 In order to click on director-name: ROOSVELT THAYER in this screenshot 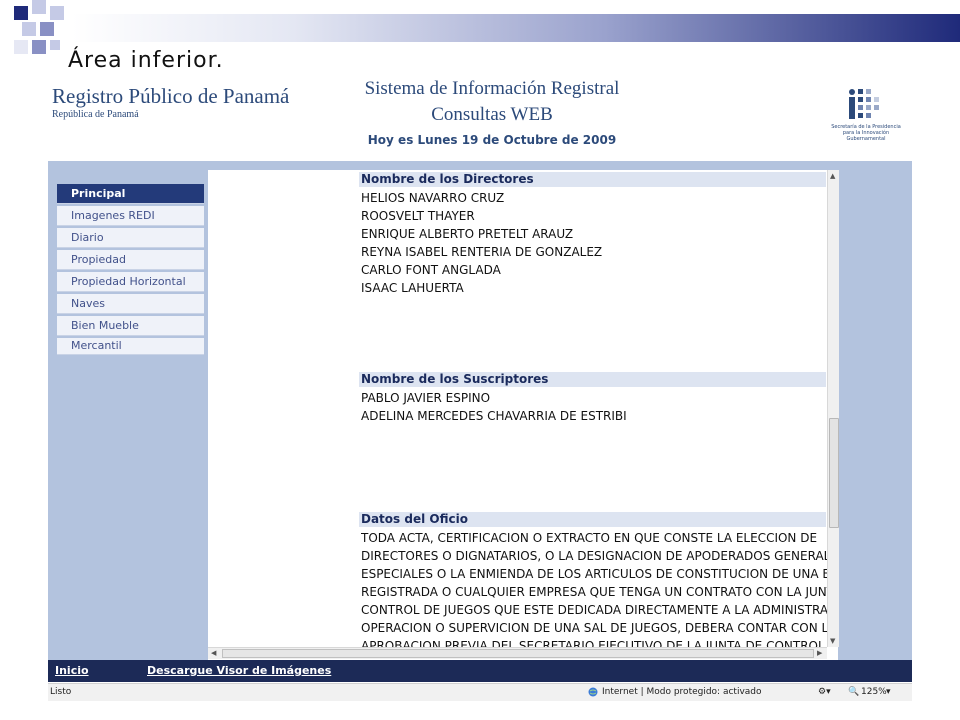, I will do `click(418, 216)`.